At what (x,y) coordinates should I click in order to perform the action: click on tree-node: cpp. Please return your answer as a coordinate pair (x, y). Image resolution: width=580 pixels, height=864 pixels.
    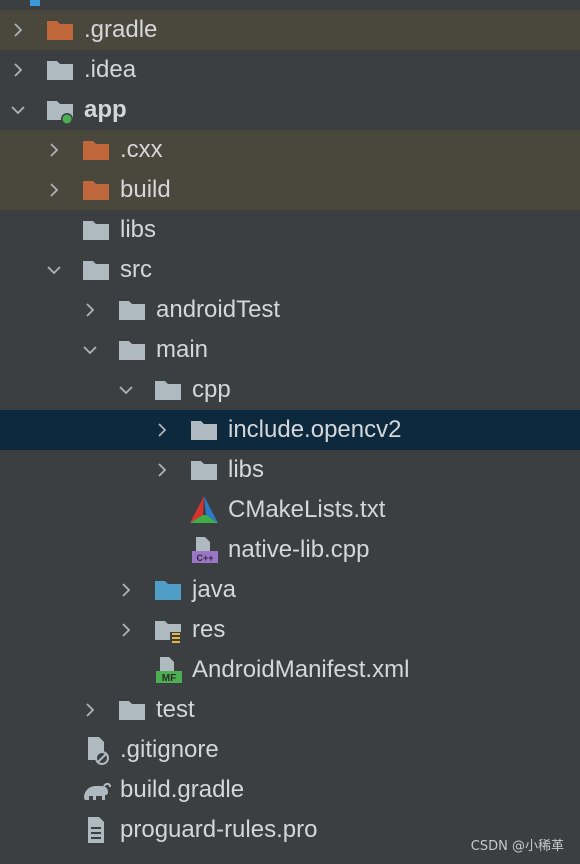
    Looking at the image, I should click on (290, 390).